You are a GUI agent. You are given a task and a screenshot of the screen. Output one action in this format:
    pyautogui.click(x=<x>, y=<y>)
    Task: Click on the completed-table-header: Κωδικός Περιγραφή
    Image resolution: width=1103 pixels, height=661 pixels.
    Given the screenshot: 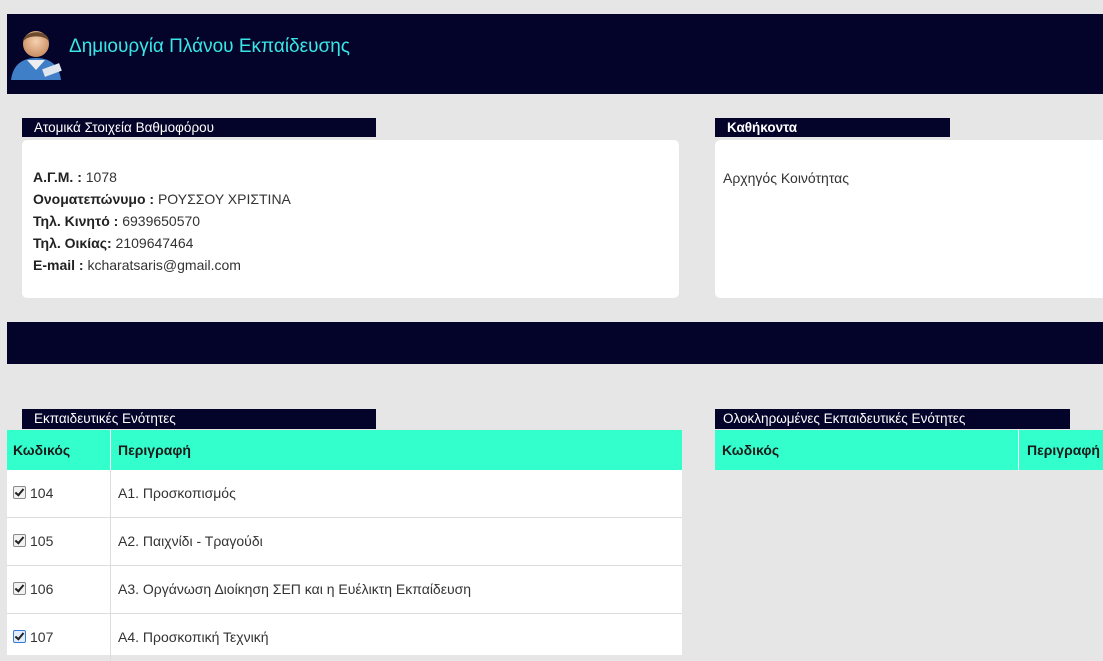 What is the action you would take?
    pyautogui.click(x=909, y=450)
    